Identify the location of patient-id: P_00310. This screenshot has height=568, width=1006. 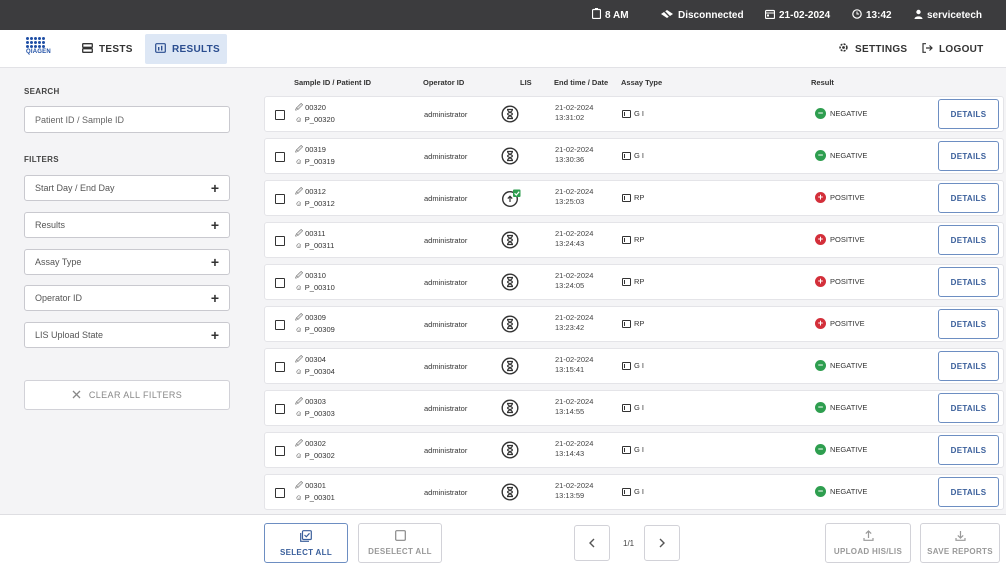
(319, 287).